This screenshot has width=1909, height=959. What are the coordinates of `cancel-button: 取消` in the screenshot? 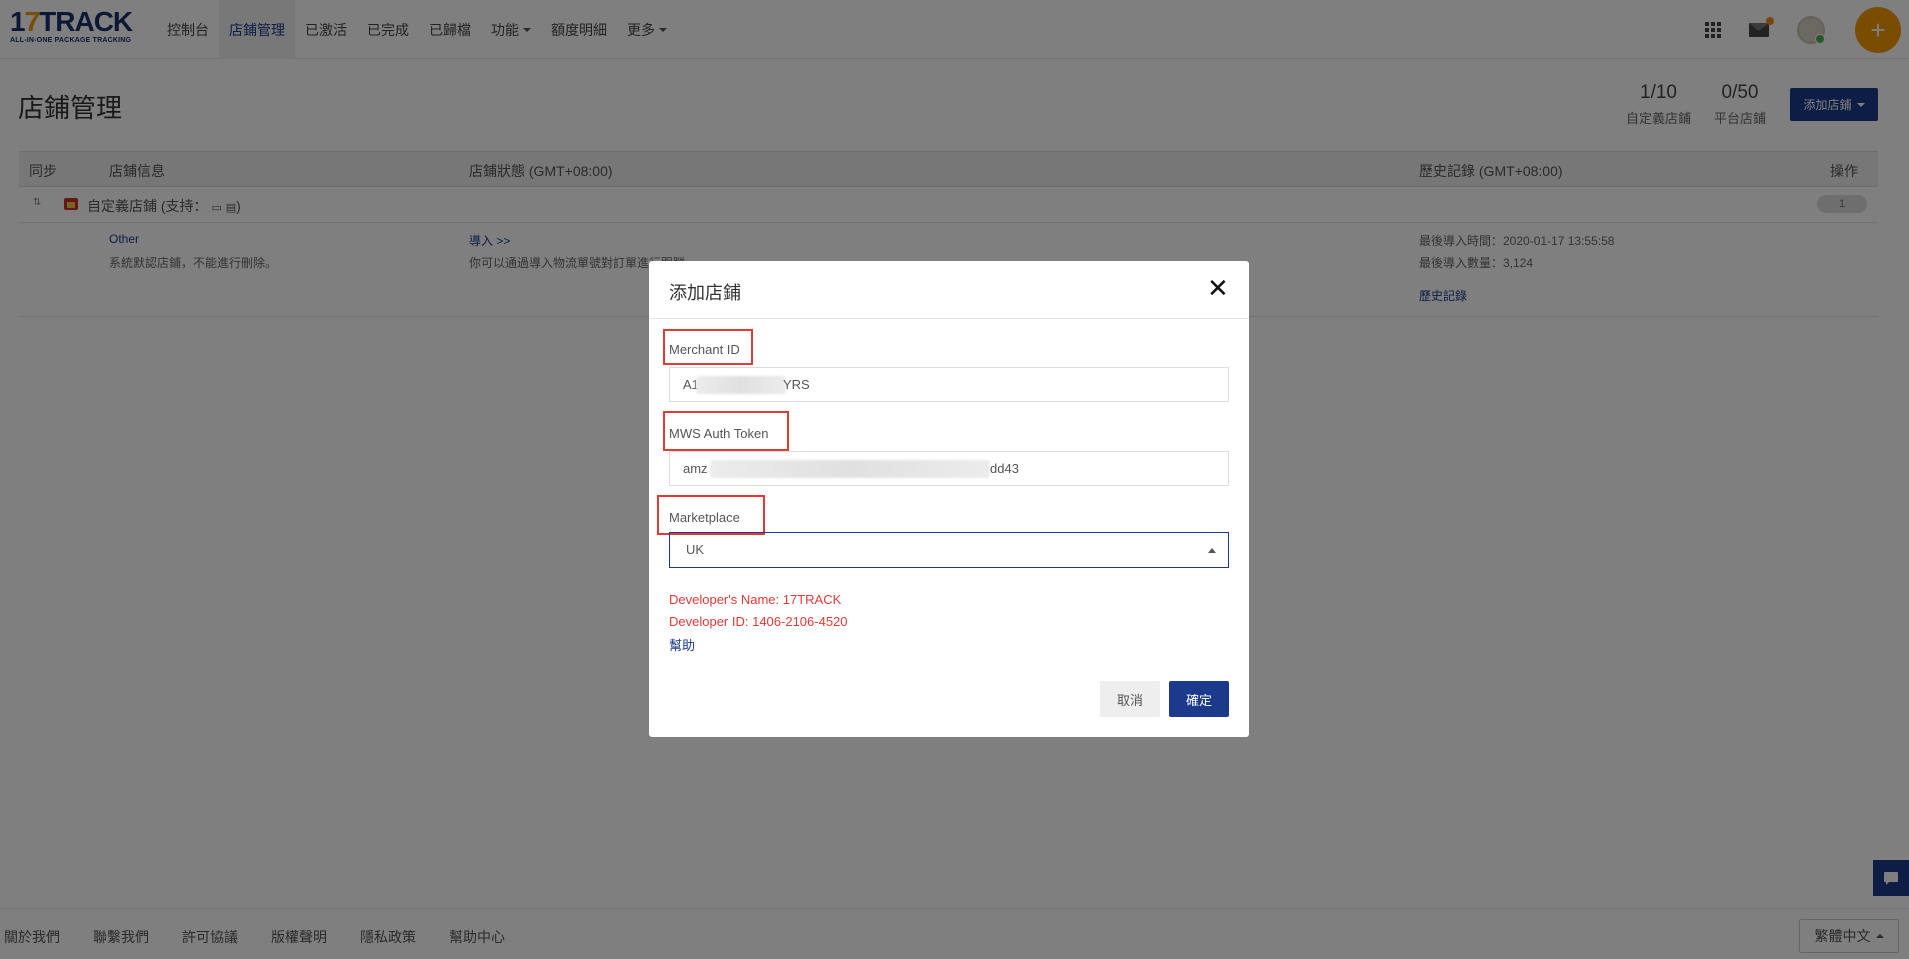 It's located at (1130, 699).